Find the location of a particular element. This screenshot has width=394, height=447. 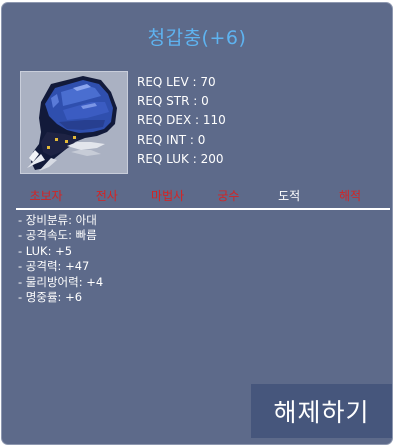

stat-attack: - 공격력: +47 is located at coordinates (54, 266).